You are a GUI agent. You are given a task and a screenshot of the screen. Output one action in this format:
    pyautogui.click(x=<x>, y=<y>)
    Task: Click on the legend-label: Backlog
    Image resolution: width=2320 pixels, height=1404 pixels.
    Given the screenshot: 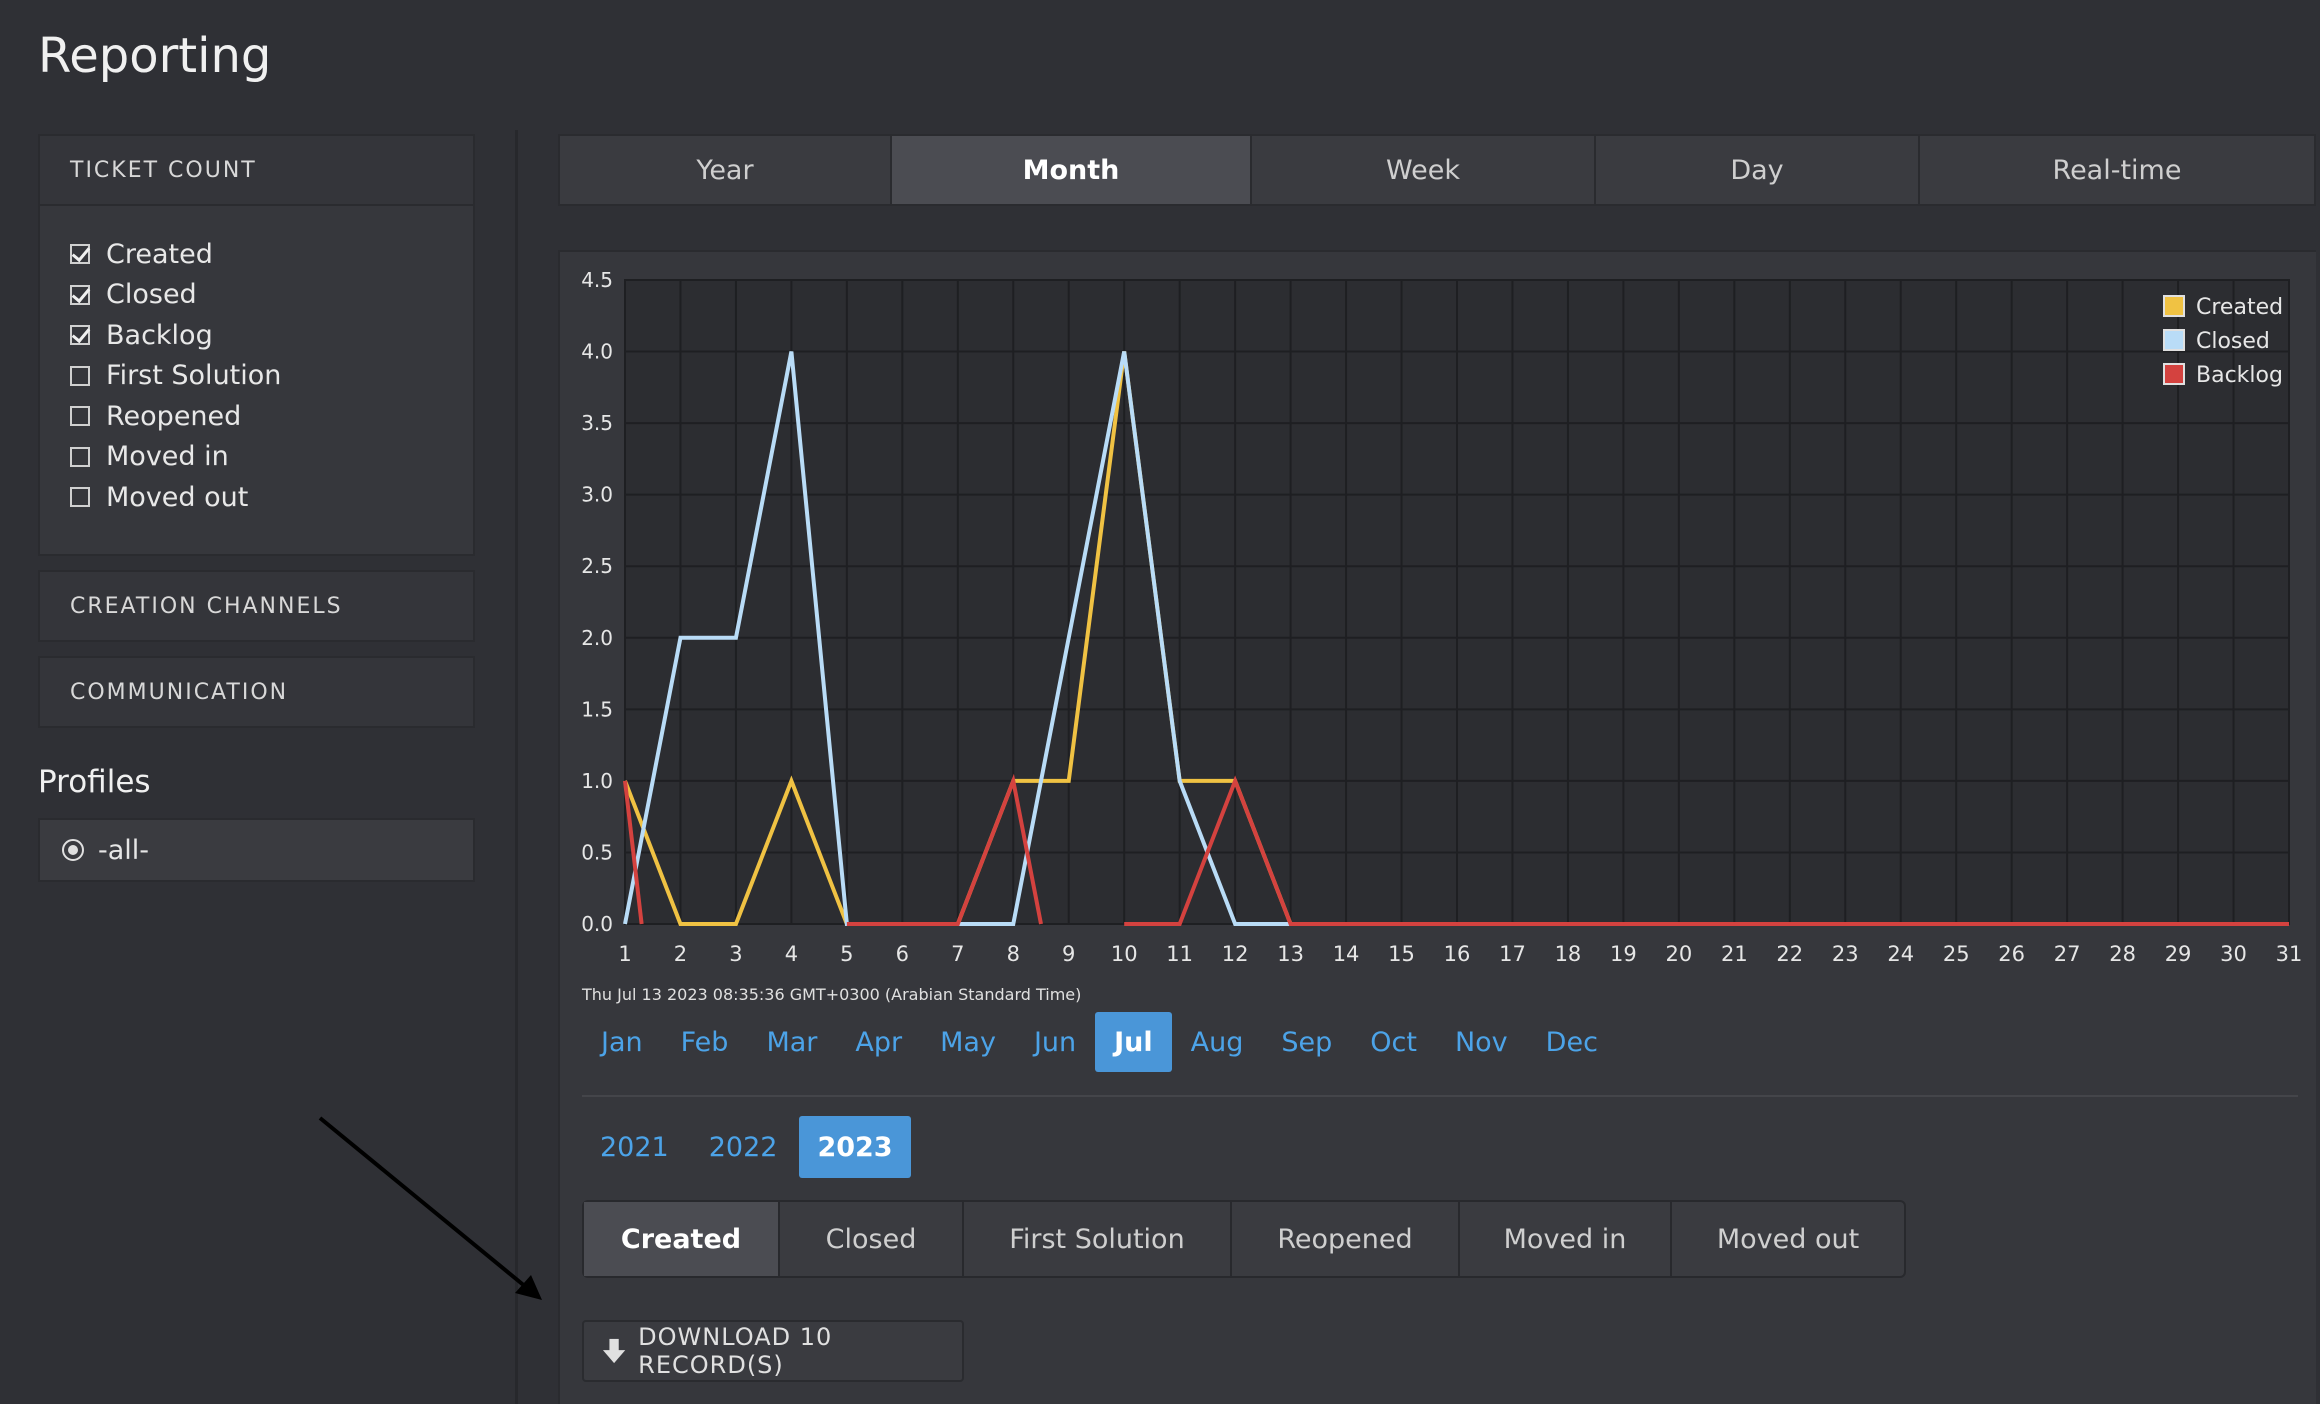 What is the action you would take?
    pyautogui.click(x=2239, y=375)
    